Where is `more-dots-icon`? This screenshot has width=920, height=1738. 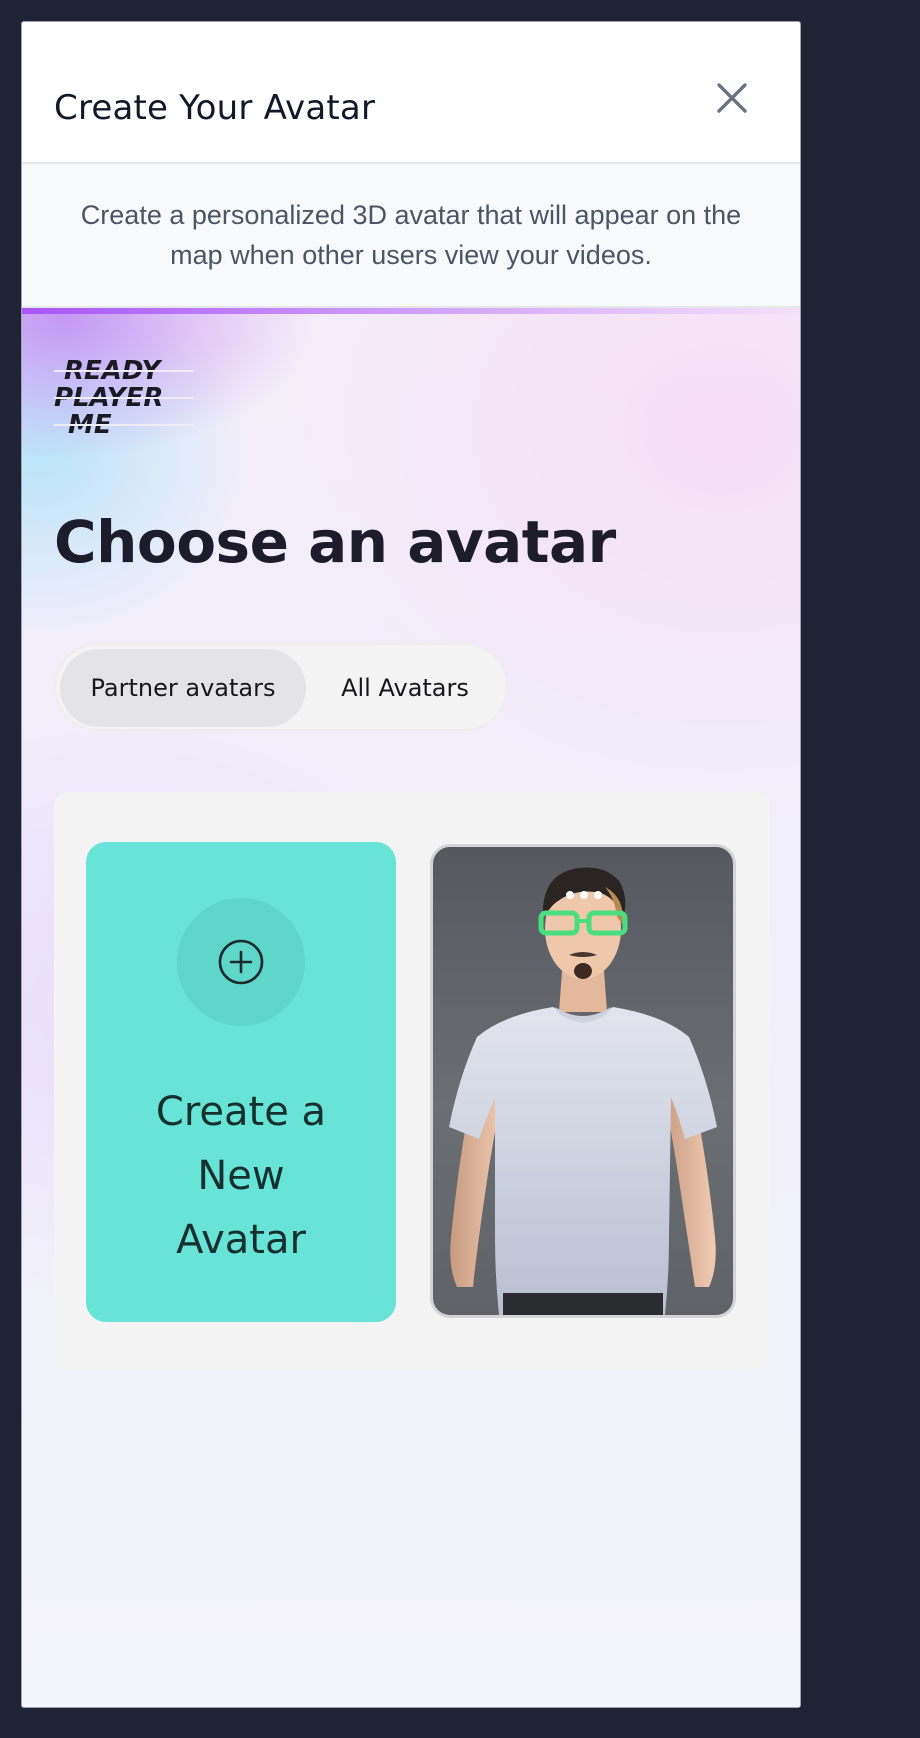
more-dots-icon is located at coordinates (584, 895).